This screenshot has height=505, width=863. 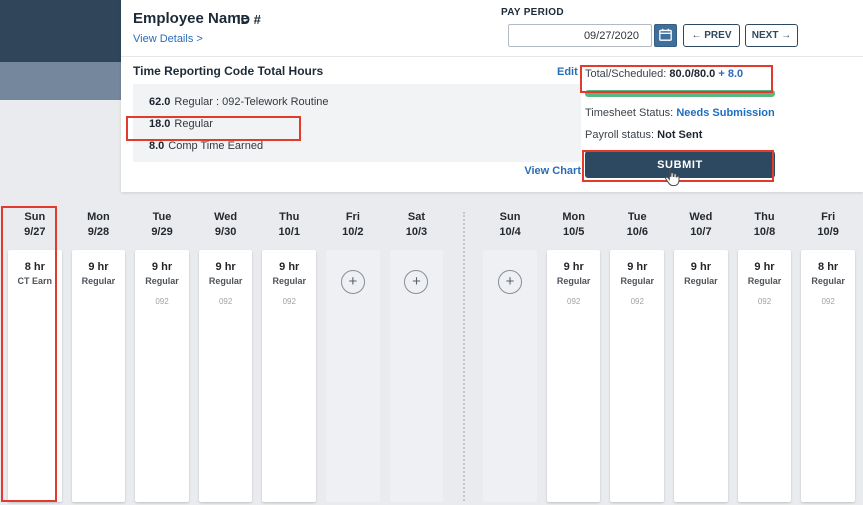 I want to click on header-slate-block, so click(x=60, y=81).